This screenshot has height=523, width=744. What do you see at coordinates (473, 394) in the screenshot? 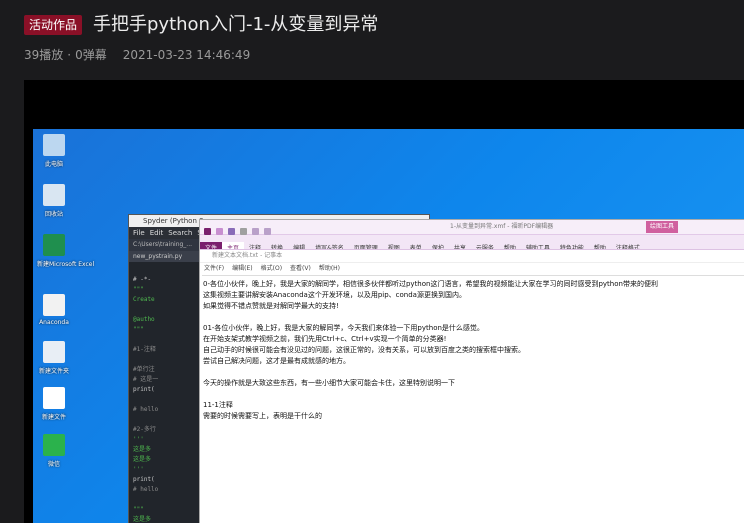
I see `text-line` at bounding box center [473, 394].